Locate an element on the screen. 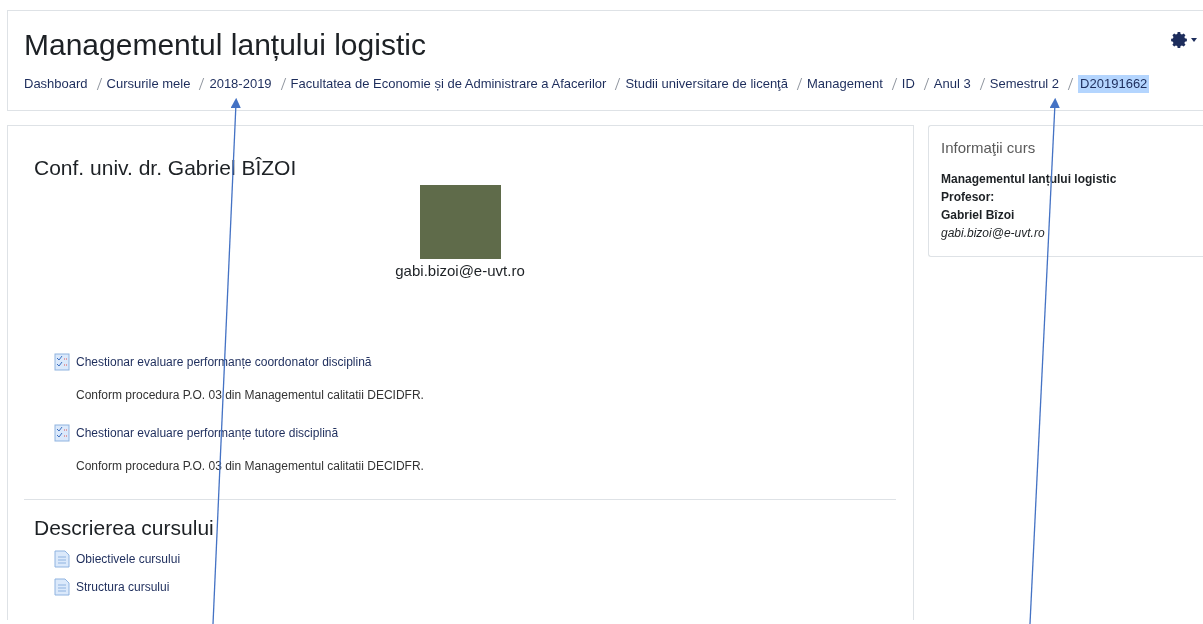 The height and width of the screenshot is (624, 1203). activity-description: Conform procedura P.O. 03 din Managementul calitatii DECIDFR. is located at coordinates (250, 395).